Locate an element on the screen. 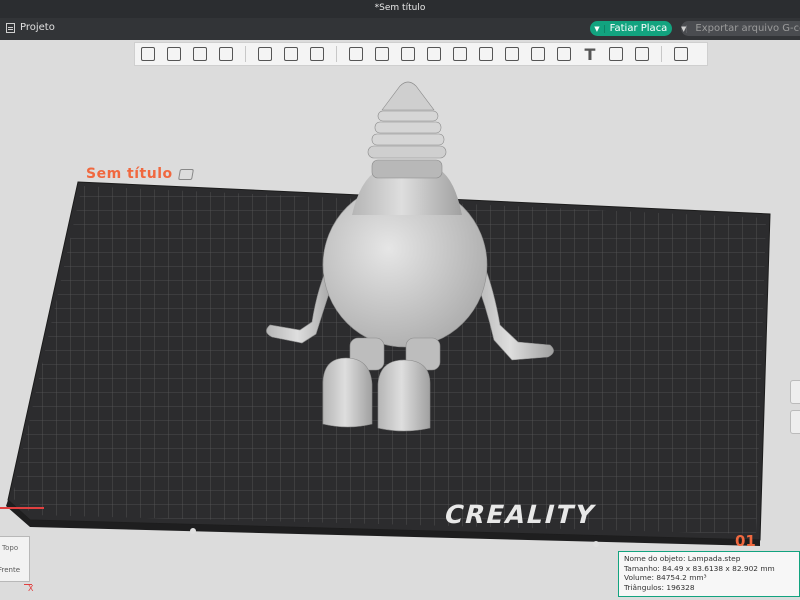 The height and width of the screenshot is (600, 800). object-volume: Volume: 84754.2 mm³ is located at coordinates (665, 578).